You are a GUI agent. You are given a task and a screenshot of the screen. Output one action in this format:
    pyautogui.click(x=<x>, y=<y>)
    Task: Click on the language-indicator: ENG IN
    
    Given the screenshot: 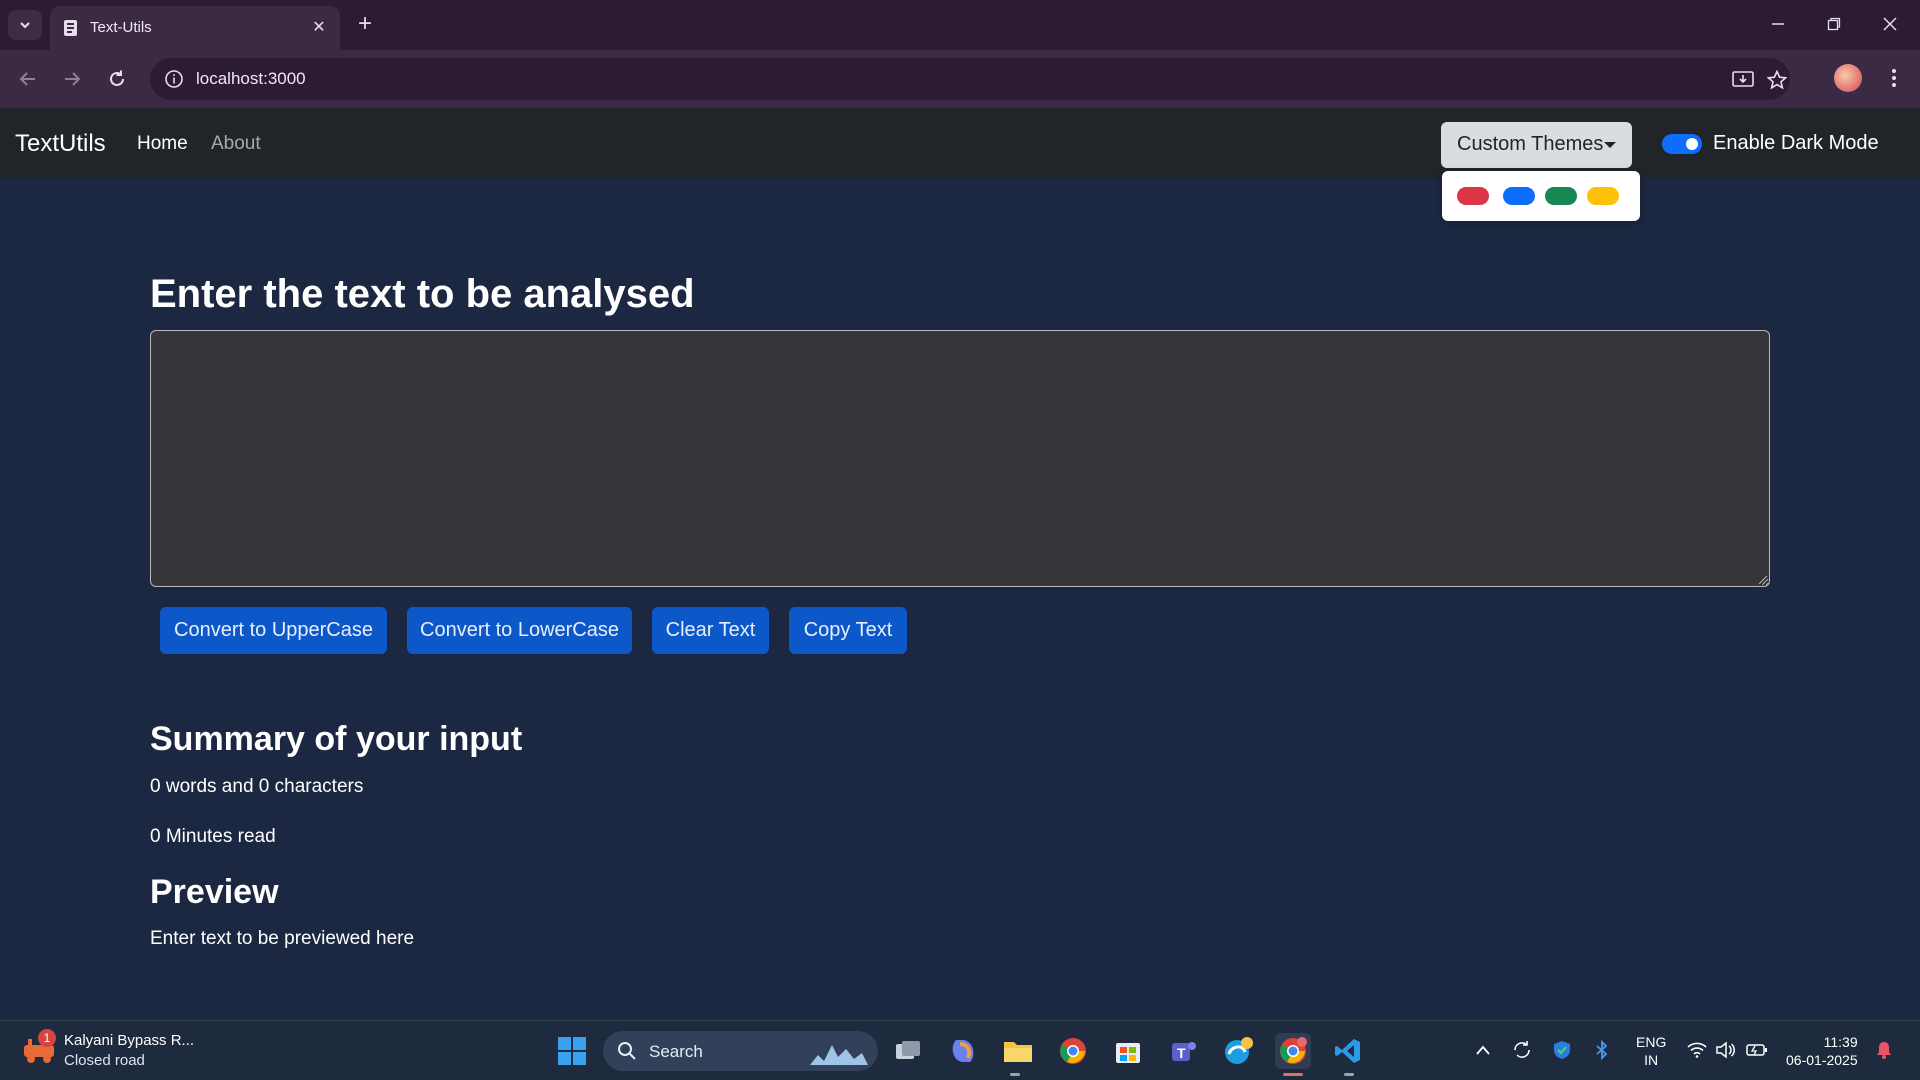 What is the action you would take?
    pyautogui.click(x=1651, y=1051)
    